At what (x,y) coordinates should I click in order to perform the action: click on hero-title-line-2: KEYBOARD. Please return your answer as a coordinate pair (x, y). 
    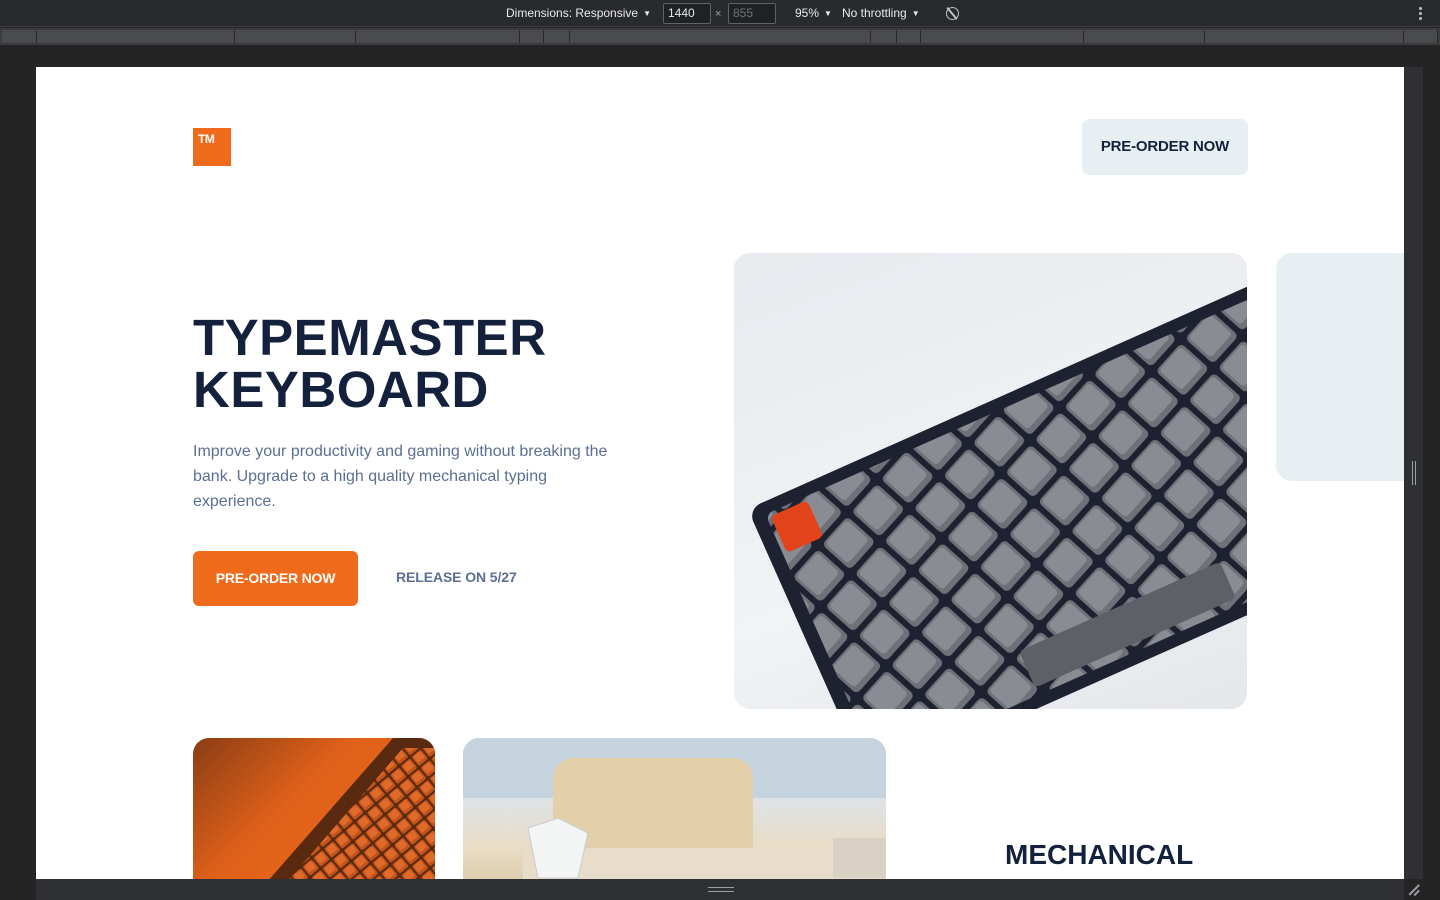
    Looking at the image, I should click on (341, 389).